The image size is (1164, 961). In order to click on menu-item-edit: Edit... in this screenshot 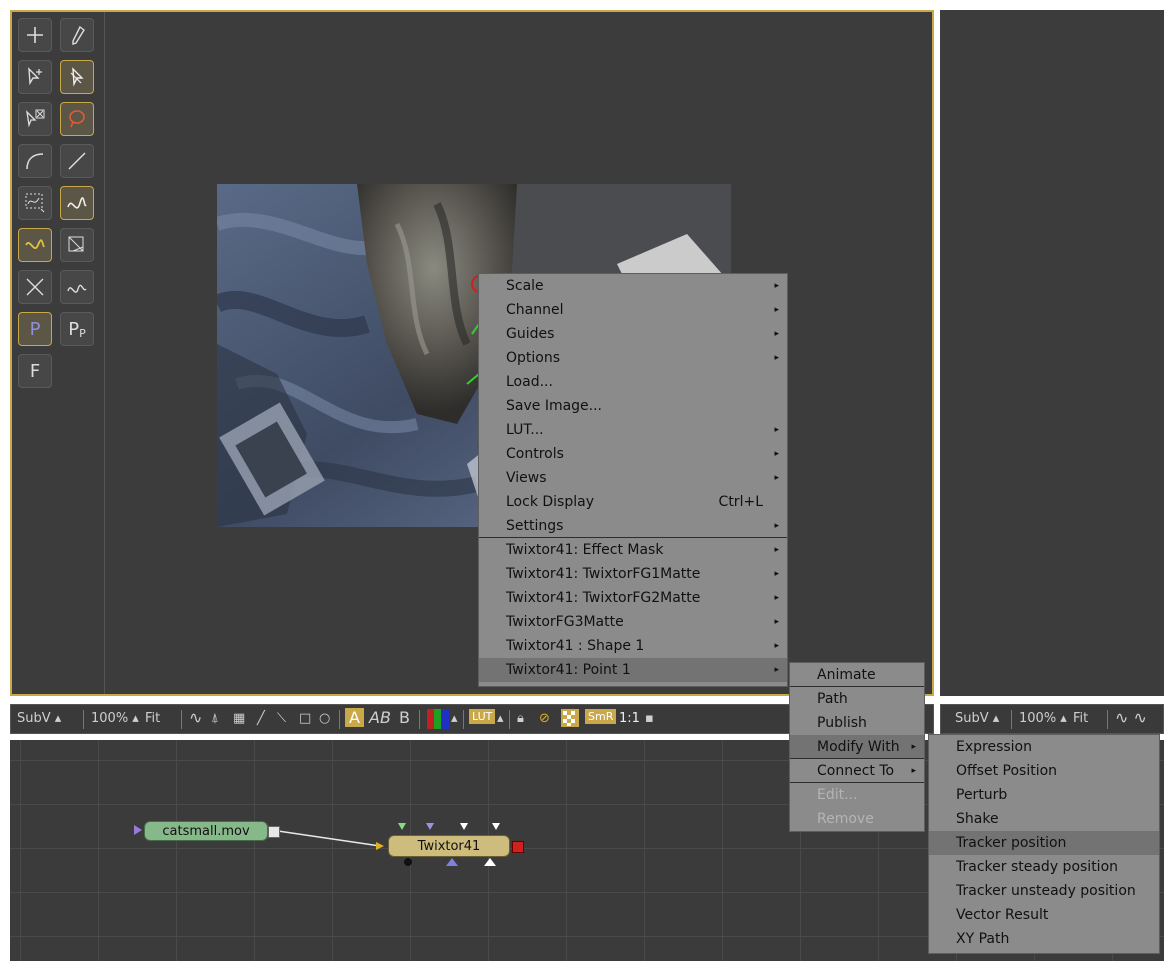, I will do `click(857, 795)`.